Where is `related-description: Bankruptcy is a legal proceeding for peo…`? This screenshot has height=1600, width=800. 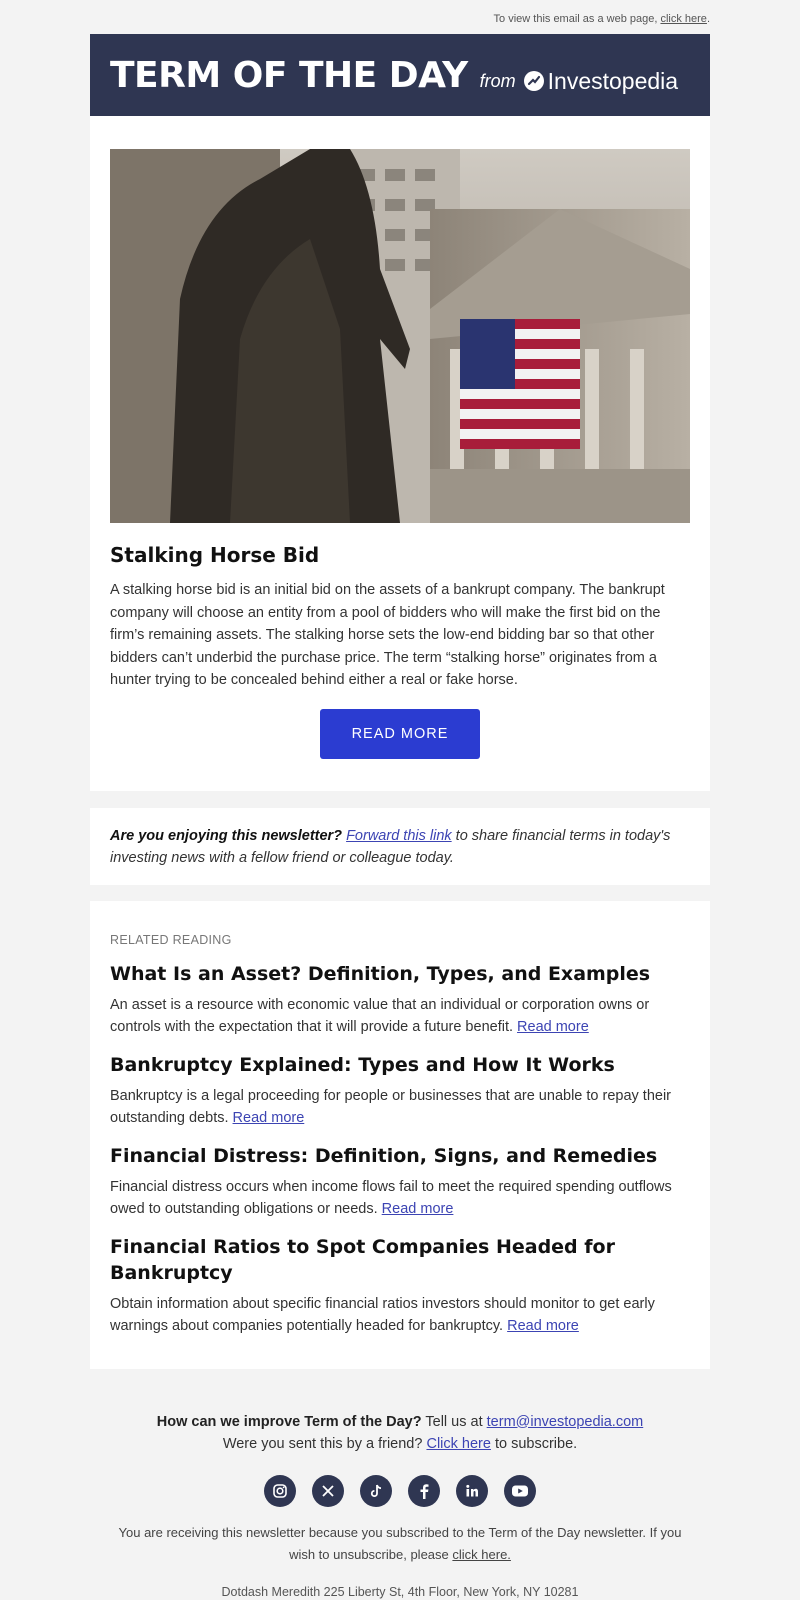
related-description: Bankruptcy is a legal proceeding for peo… is located at coordinates (400, 1107).